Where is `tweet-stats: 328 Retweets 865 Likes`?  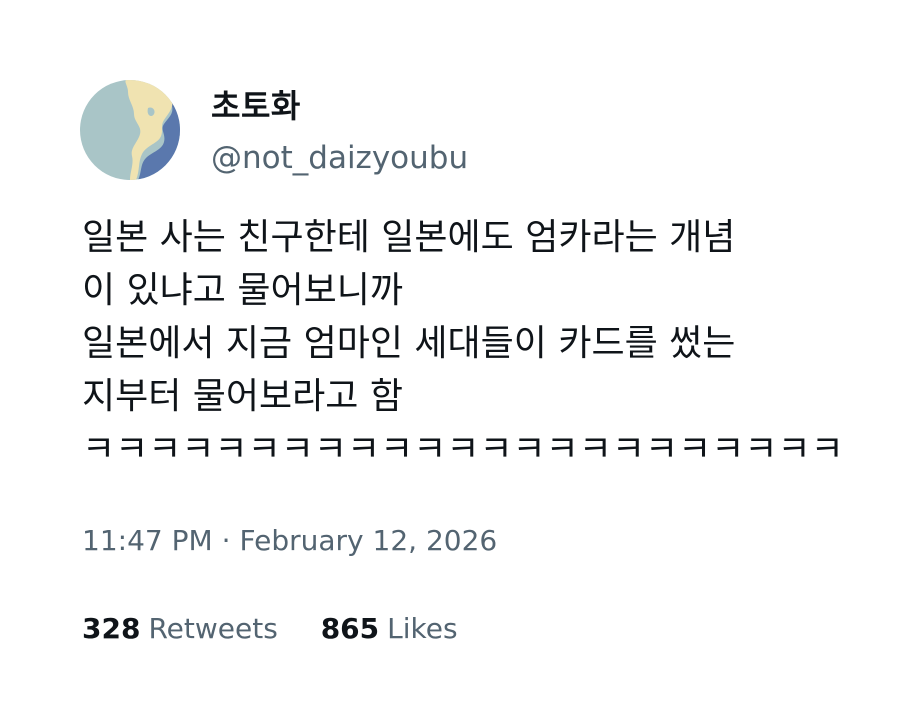
tweet-stats: 328 Retweets 865 Likes is located at coordinates (270, 629).